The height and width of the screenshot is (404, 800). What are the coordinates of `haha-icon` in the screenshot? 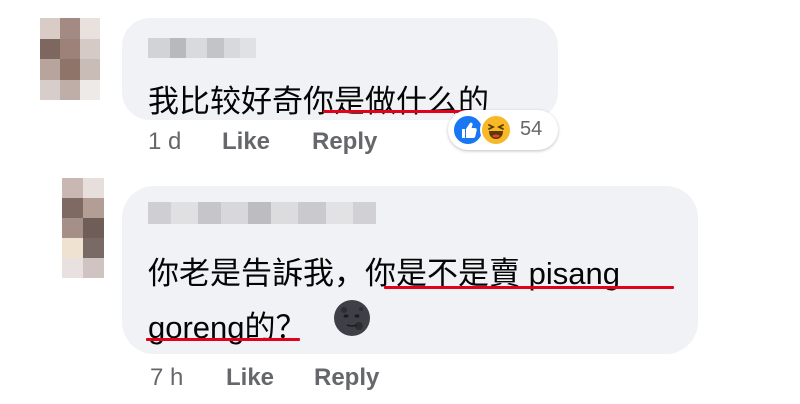 It's located at (496, 130).